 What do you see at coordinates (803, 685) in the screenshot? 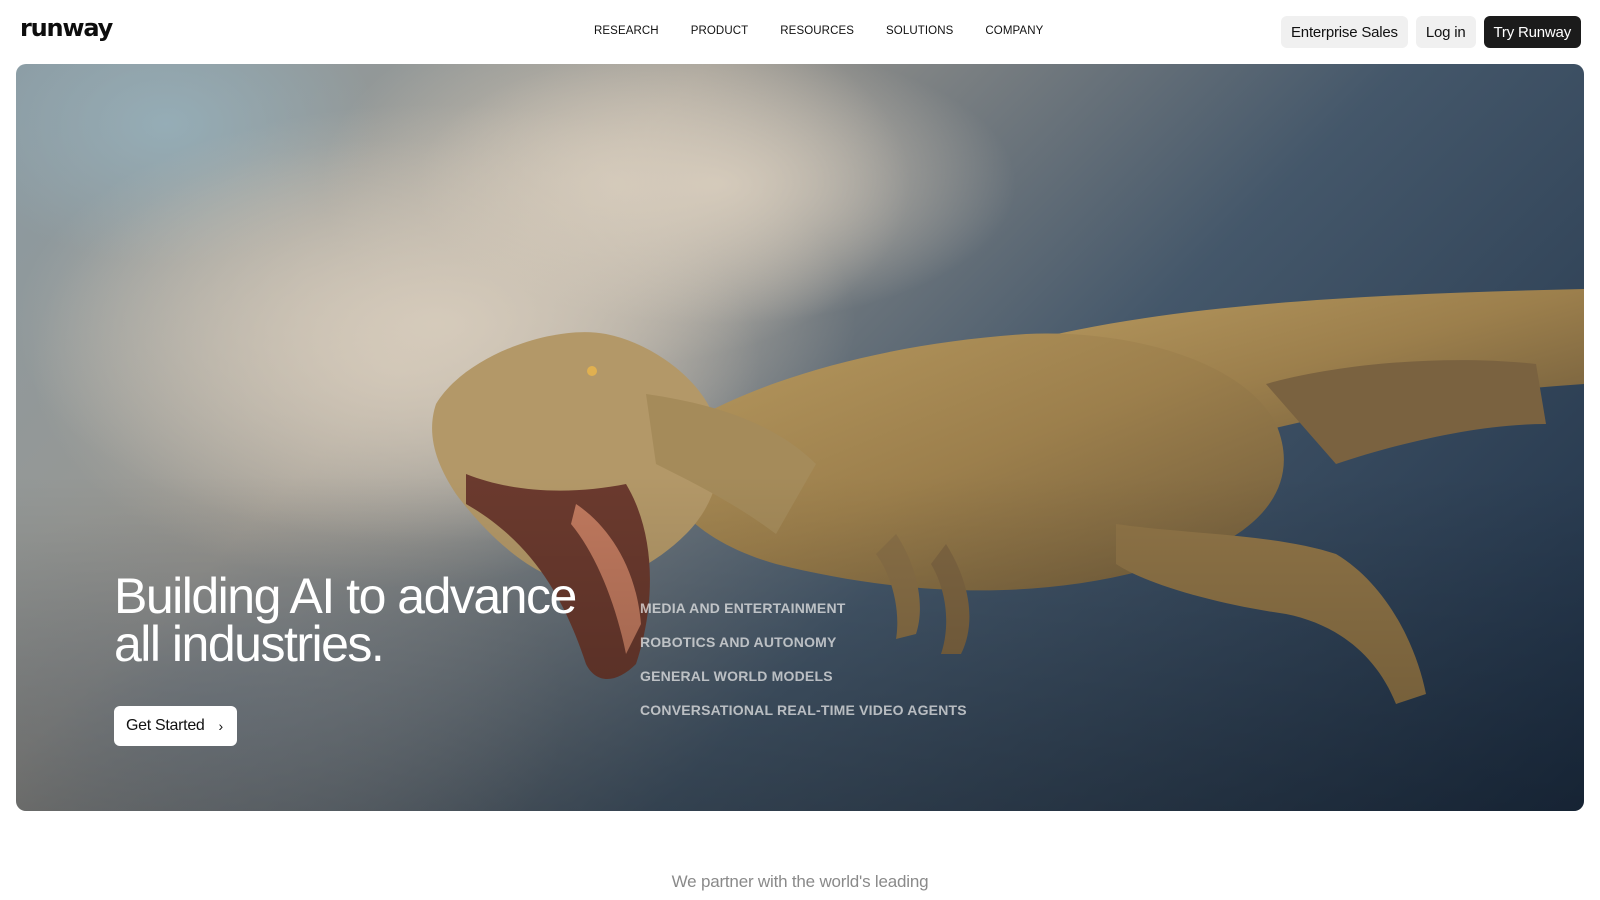
I see `industry-general-world-models: GENERAL WORLD MODELS` at bounding box center [803, 685].